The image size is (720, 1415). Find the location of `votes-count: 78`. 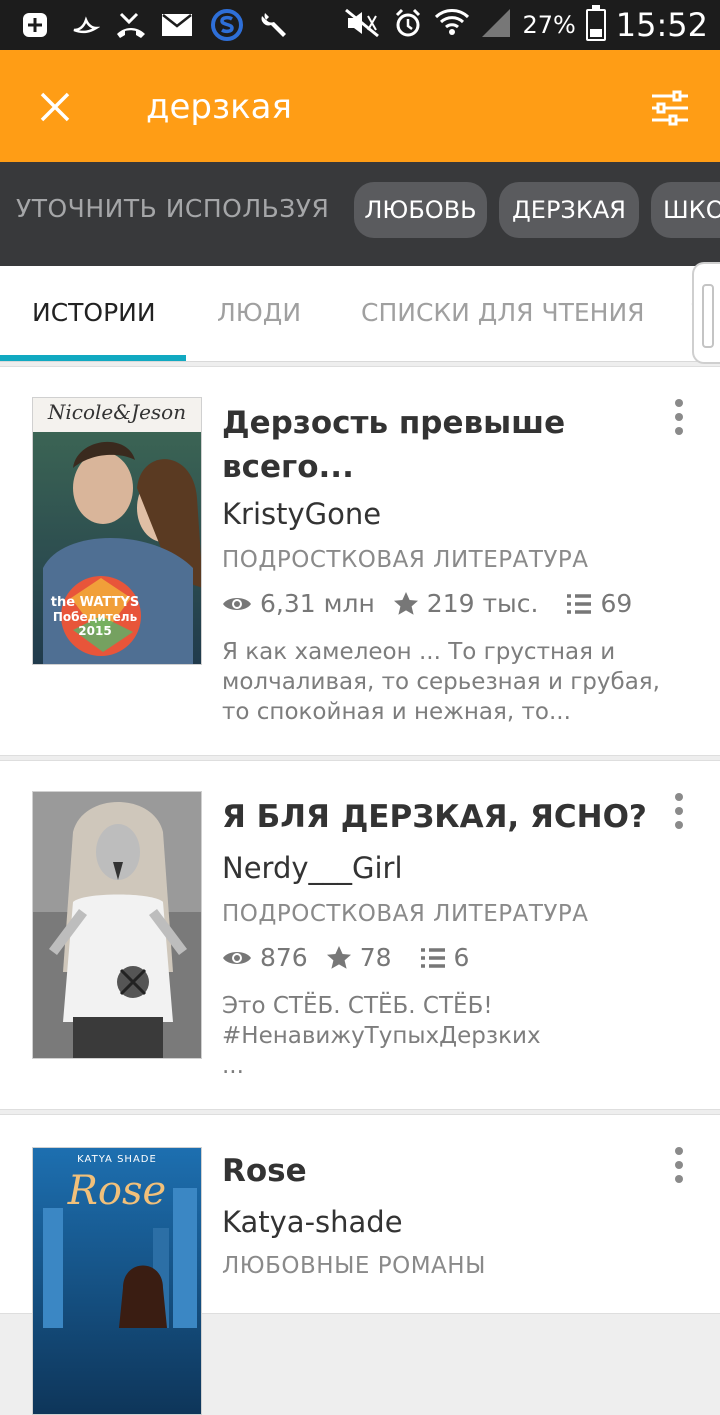

votes-count: 78 is located at coordinates (375, 957).